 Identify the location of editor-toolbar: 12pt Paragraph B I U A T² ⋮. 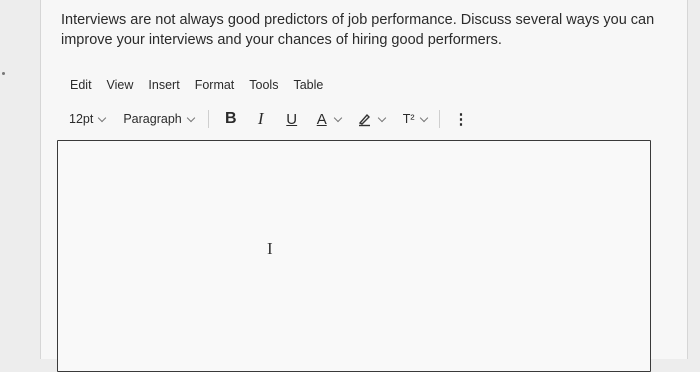
(304, 119).